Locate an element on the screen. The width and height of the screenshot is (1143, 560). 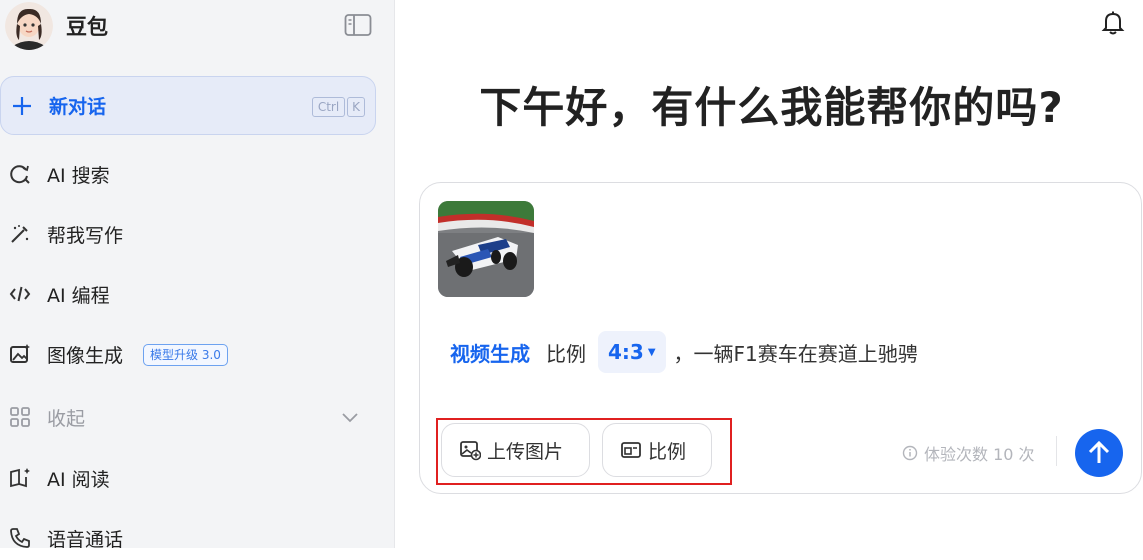
sidebar-item-image-gen: 图像生成 模型升级 3.0 is located at coordinates (195, 354).